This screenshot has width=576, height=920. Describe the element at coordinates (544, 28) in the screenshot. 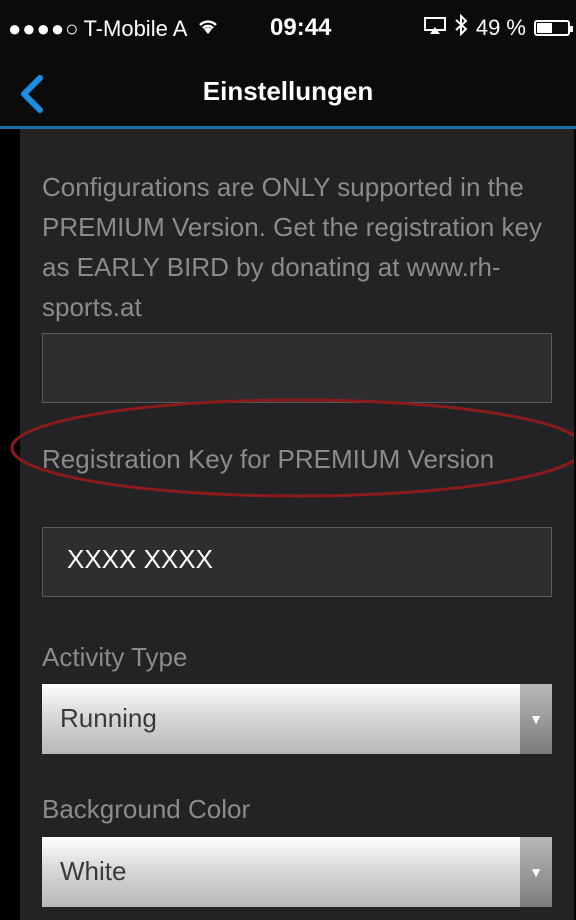

I see `battery-level` at that location.